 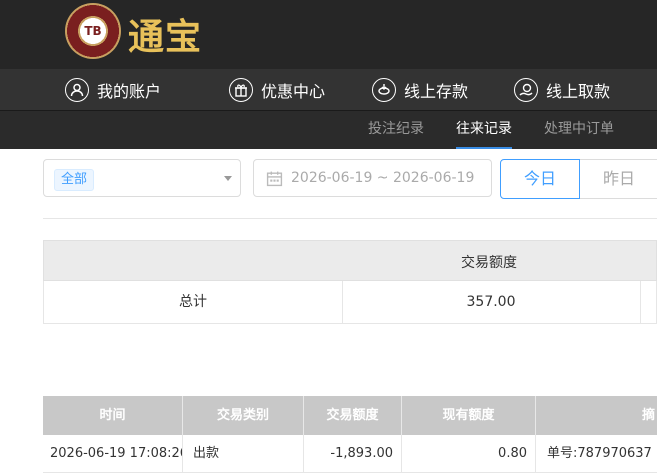 I want to click on tab-pending-orders: 处理中订单, so click(x=579, y=130).